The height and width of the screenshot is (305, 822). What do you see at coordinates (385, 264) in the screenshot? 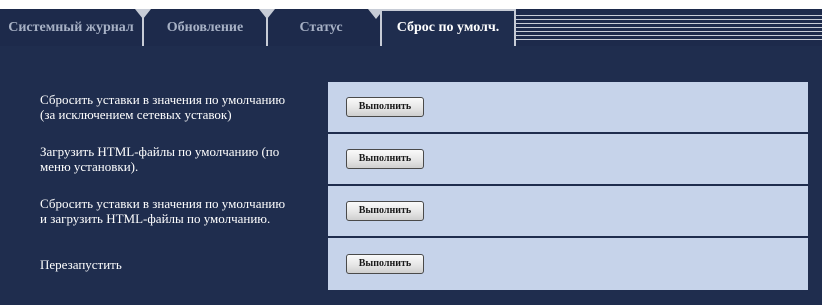
I see `restart-execute-button: Выполнить` at bounding box center [385, 264].